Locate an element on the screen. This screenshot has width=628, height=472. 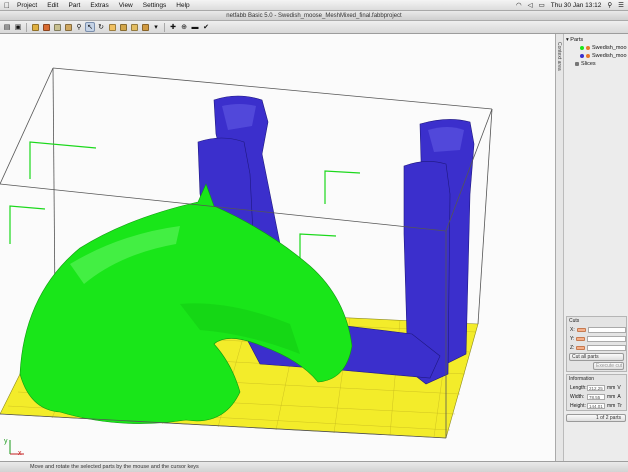
view-side-icon is located at coordinates (134, 27).